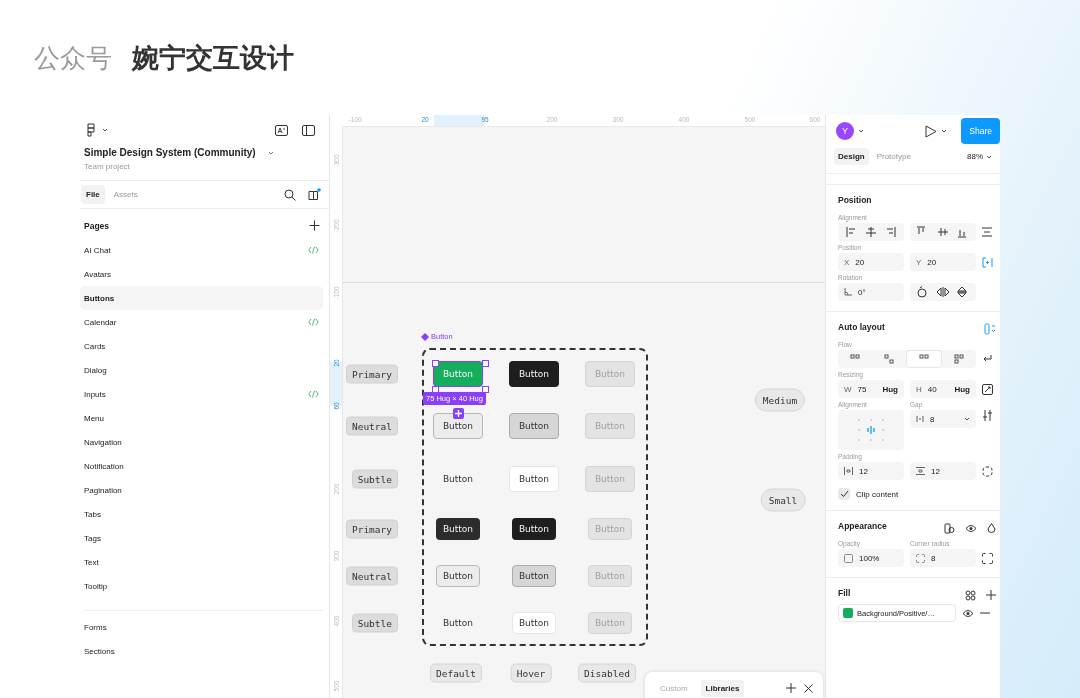  I want to click on size-field: W 75 Hug, so click(871, 389).